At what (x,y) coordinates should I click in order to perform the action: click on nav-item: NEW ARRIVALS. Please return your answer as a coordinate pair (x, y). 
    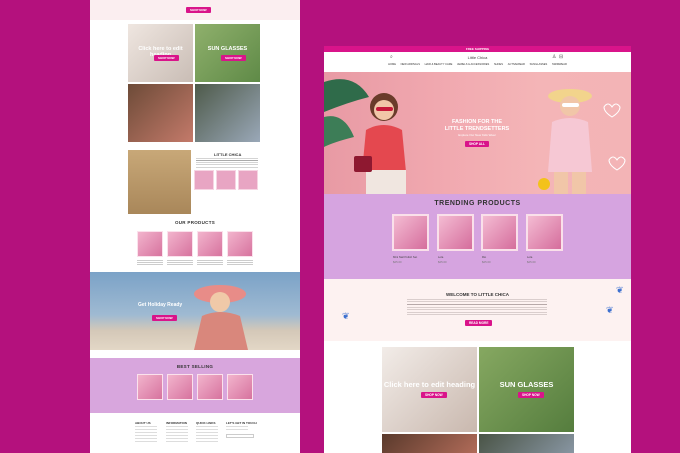
    Looking at the image, I should click on (410, 64).